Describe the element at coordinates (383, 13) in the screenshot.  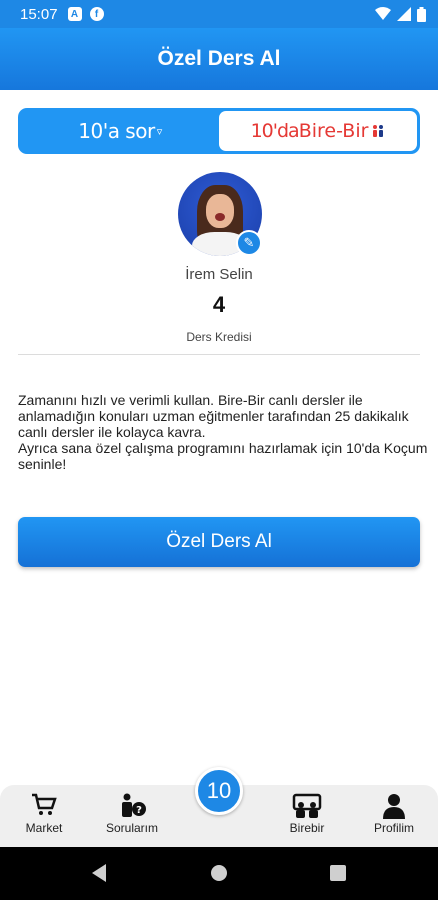
I see `wifi-icon` at that location.